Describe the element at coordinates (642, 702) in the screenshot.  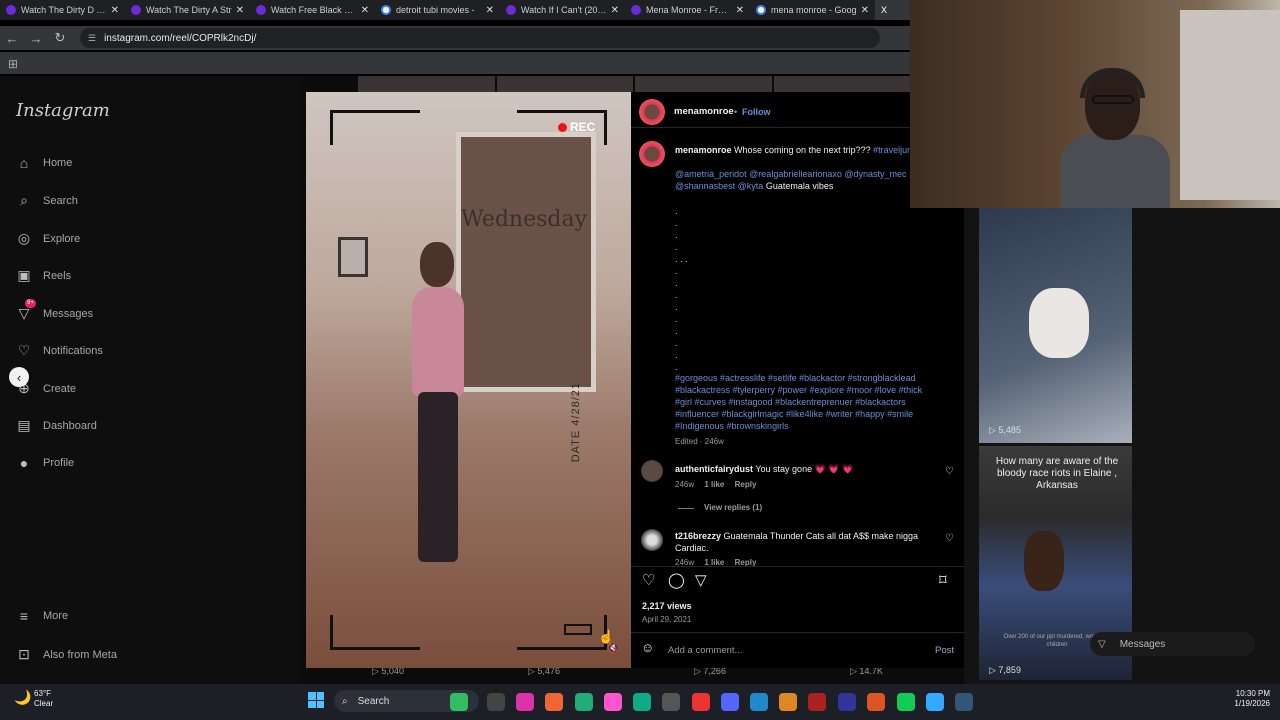
I see `steam-icon` at that location.